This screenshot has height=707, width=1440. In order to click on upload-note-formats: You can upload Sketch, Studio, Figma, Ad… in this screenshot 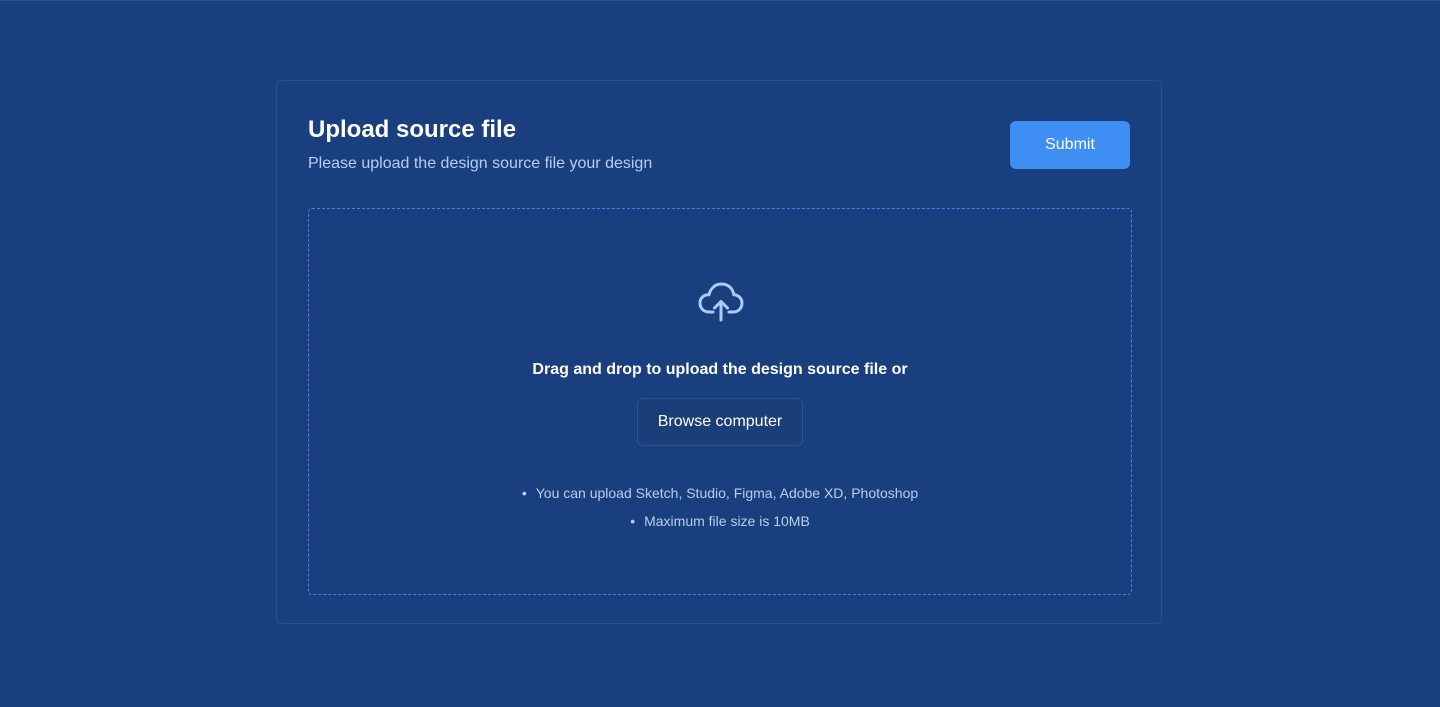, I will do `click(727, 493)`.